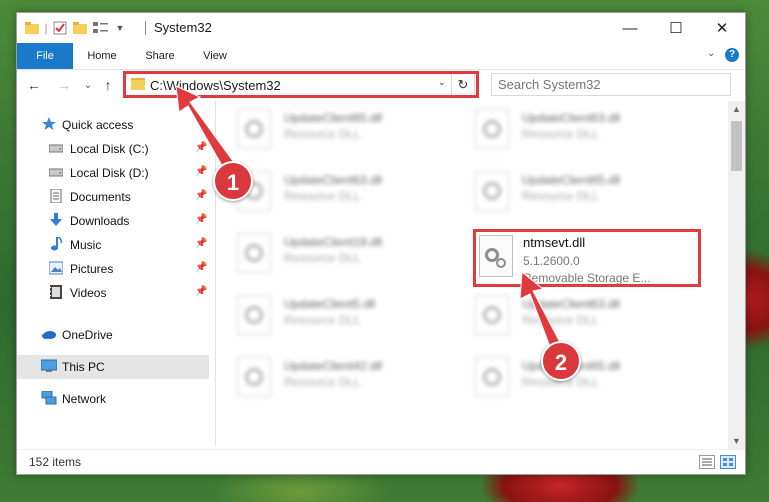 The height and width of the screenshot is (502, 769). What do you see at coordinates (381, 461) in the screenshot?
I see `status-bar: 152 items` at bounding box center [381, 461].